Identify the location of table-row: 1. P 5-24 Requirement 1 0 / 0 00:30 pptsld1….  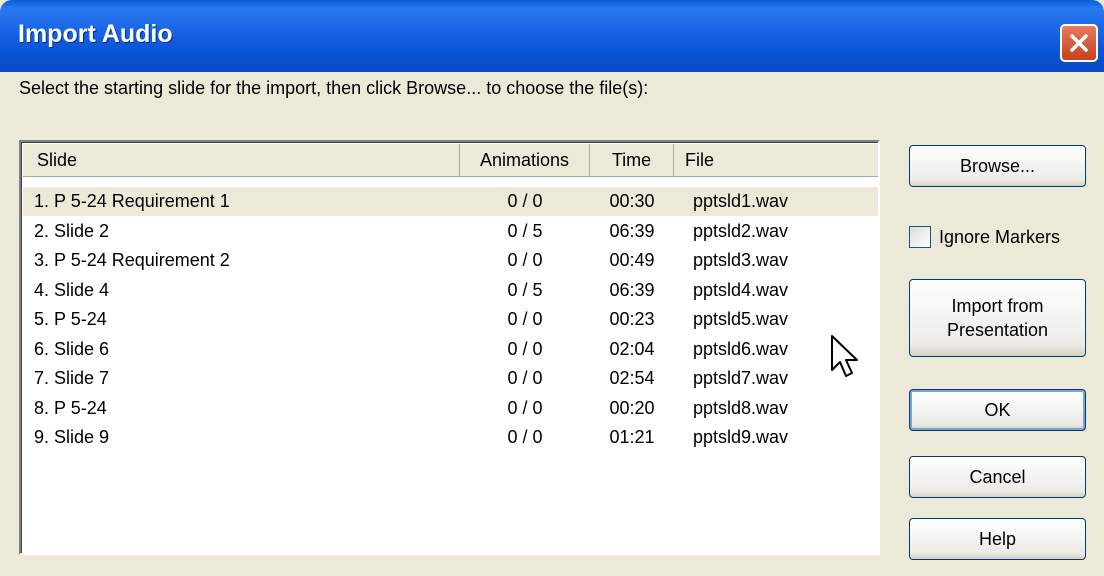
(450, 201).